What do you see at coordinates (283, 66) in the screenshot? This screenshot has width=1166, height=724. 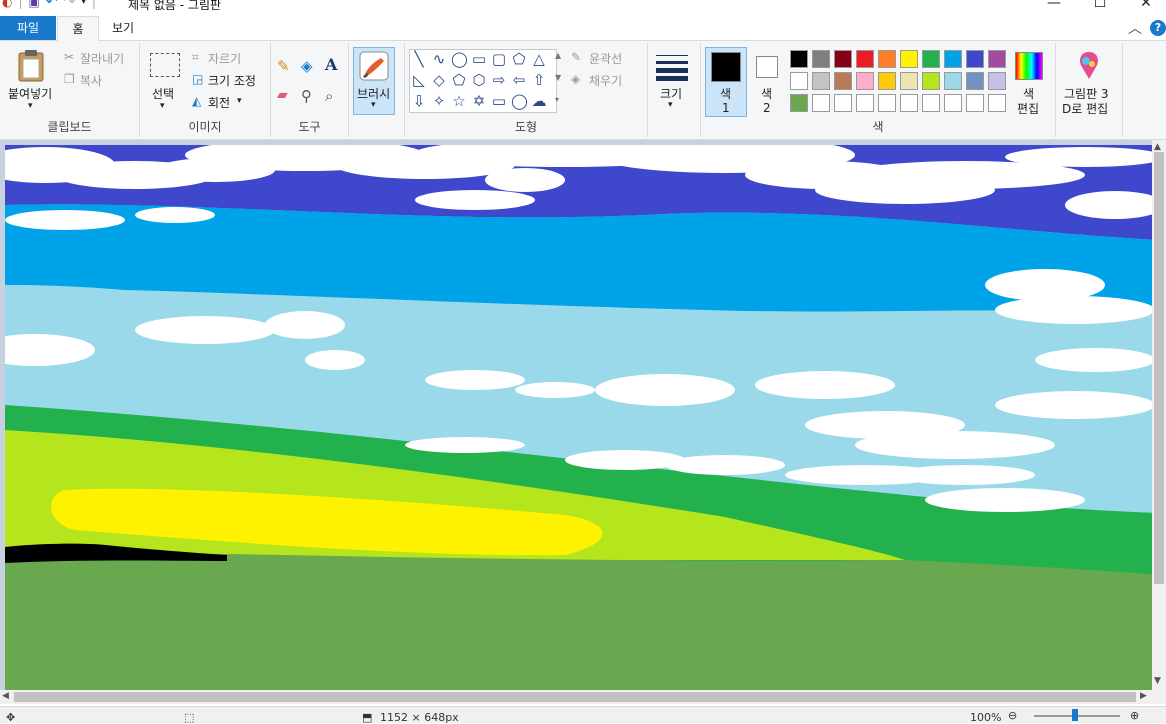 I see `pencil-icon: ✎` at bounding box center [283, 66].